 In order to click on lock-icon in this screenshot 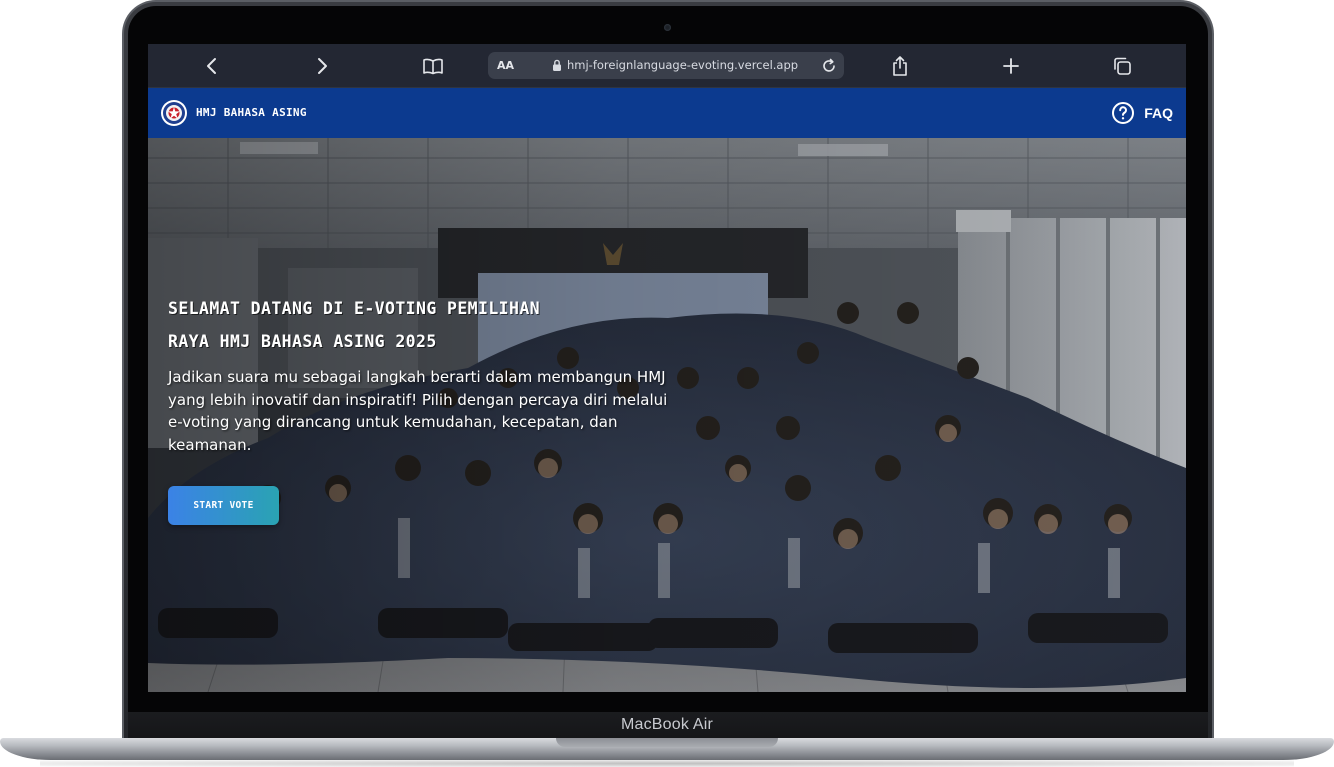, I will do `click(557, 65)`.